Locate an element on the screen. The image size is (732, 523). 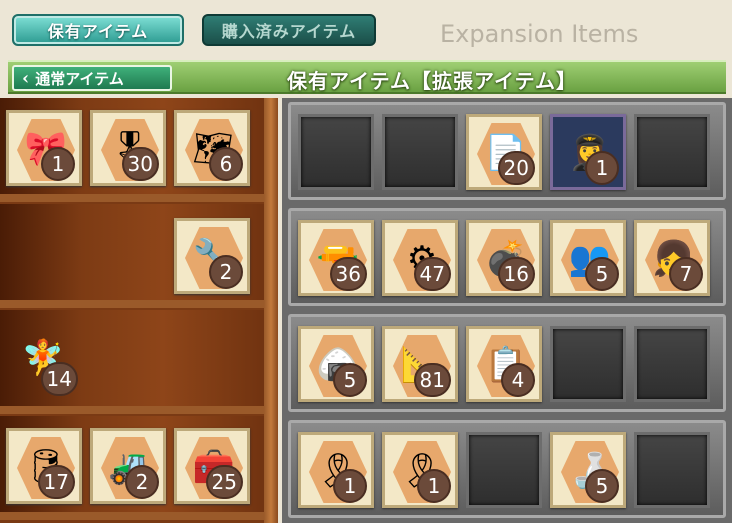
storage-item-slot: 🔫36 is located at coordinates (336, 258).